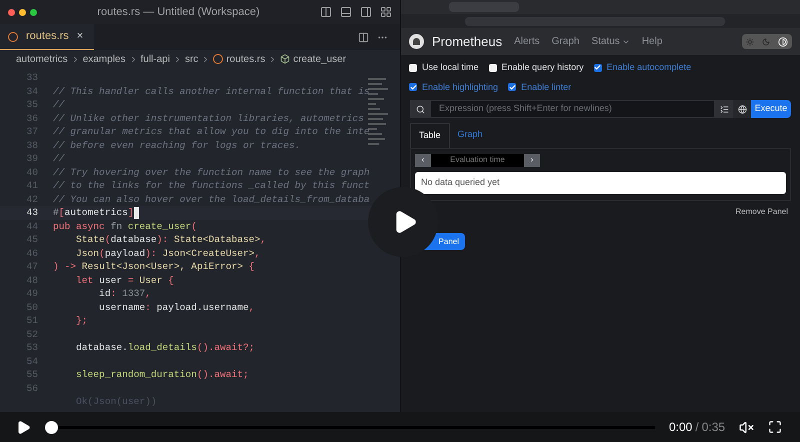 The width and height of the screenshot is (800, 442). Describe the element at coordinates (170, 239) in the screenshot. I see `code-line: State(database): State<Database>,` at that location.